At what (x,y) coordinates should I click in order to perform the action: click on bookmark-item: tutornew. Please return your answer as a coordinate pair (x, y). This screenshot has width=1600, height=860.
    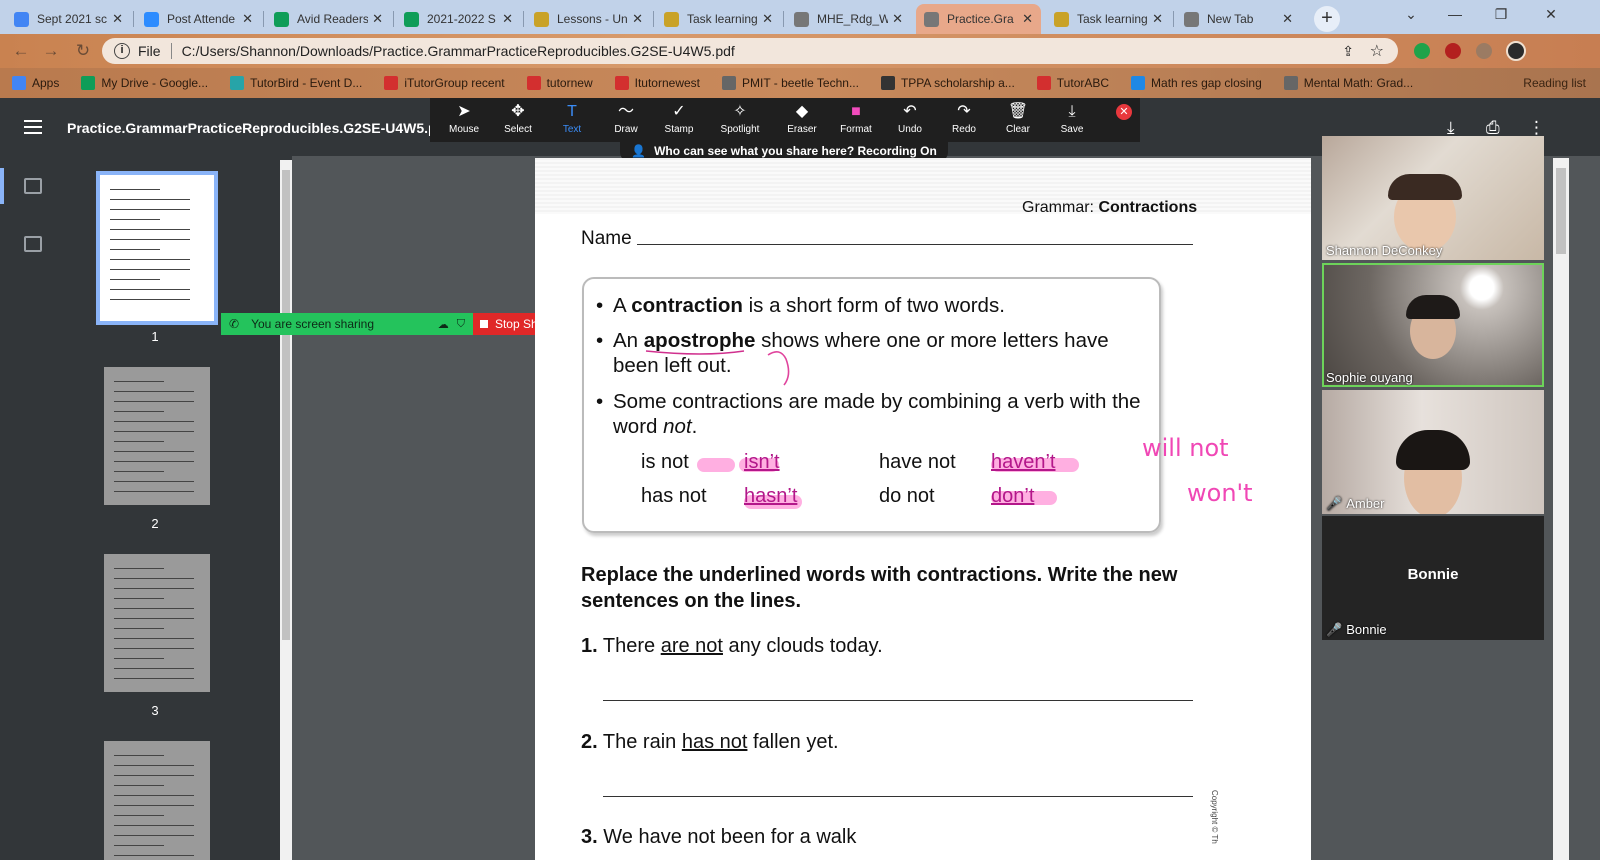
    Looking at the image, I should click on (559, 83).